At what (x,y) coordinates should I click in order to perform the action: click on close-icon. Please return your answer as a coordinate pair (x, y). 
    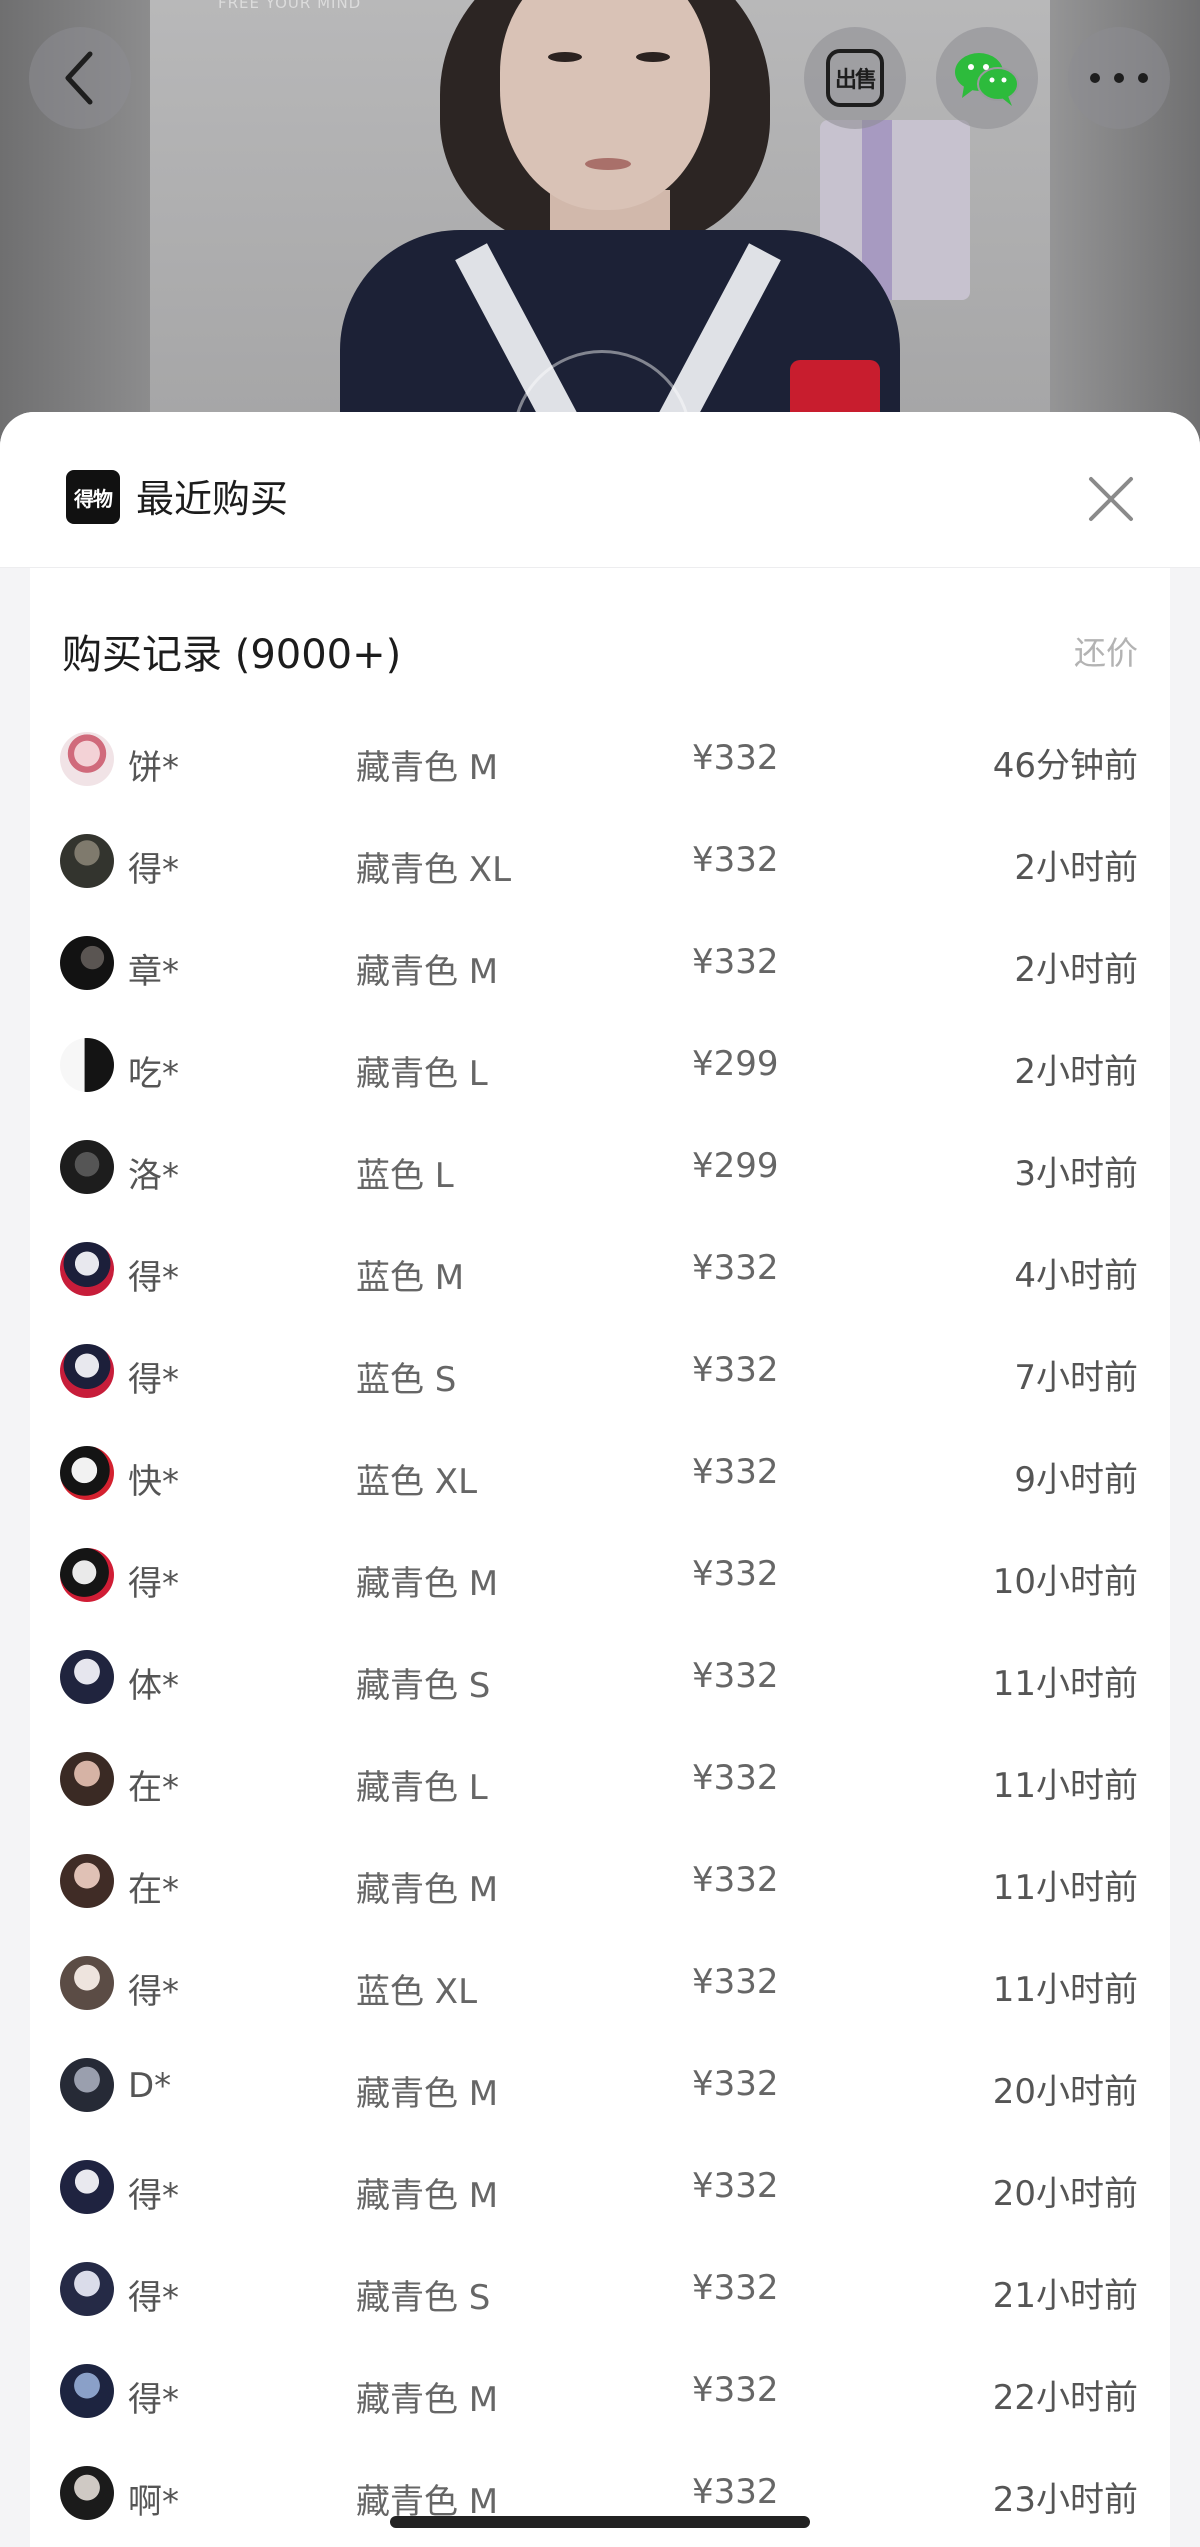
    Looking at the image, I should click on (1111, 499).